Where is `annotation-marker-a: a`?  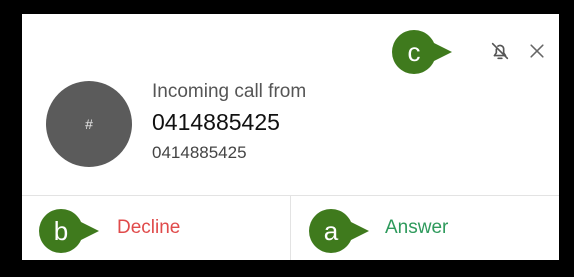 annotation-marker-a: a is located at coordinates (339, 231).